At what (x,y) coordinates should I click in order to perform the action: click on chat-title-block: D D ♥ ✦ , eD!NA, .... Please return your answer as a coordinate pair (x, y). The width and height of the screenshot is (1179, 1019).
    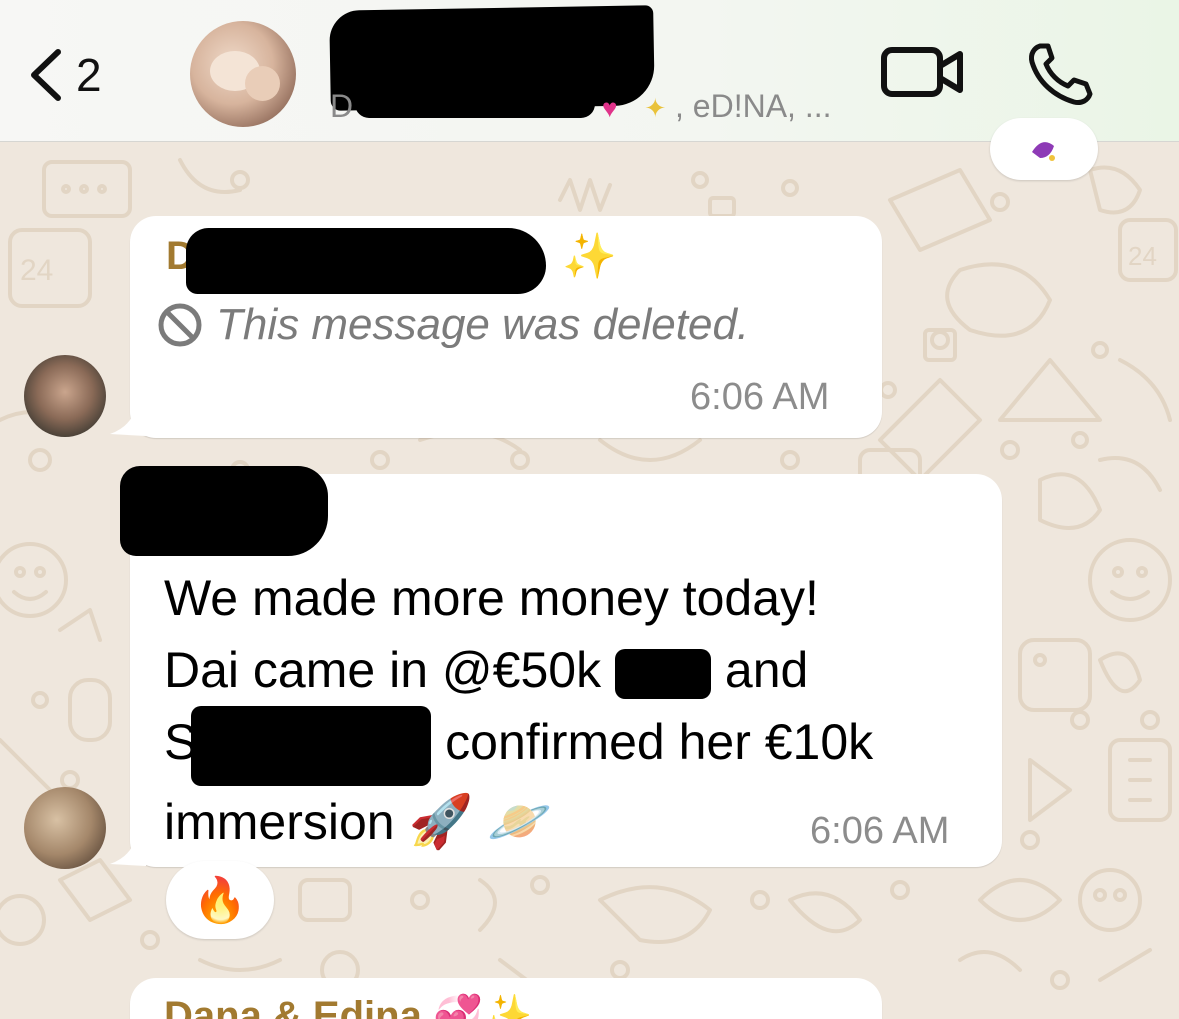
    Looking at the image, I should click on (599, 67).